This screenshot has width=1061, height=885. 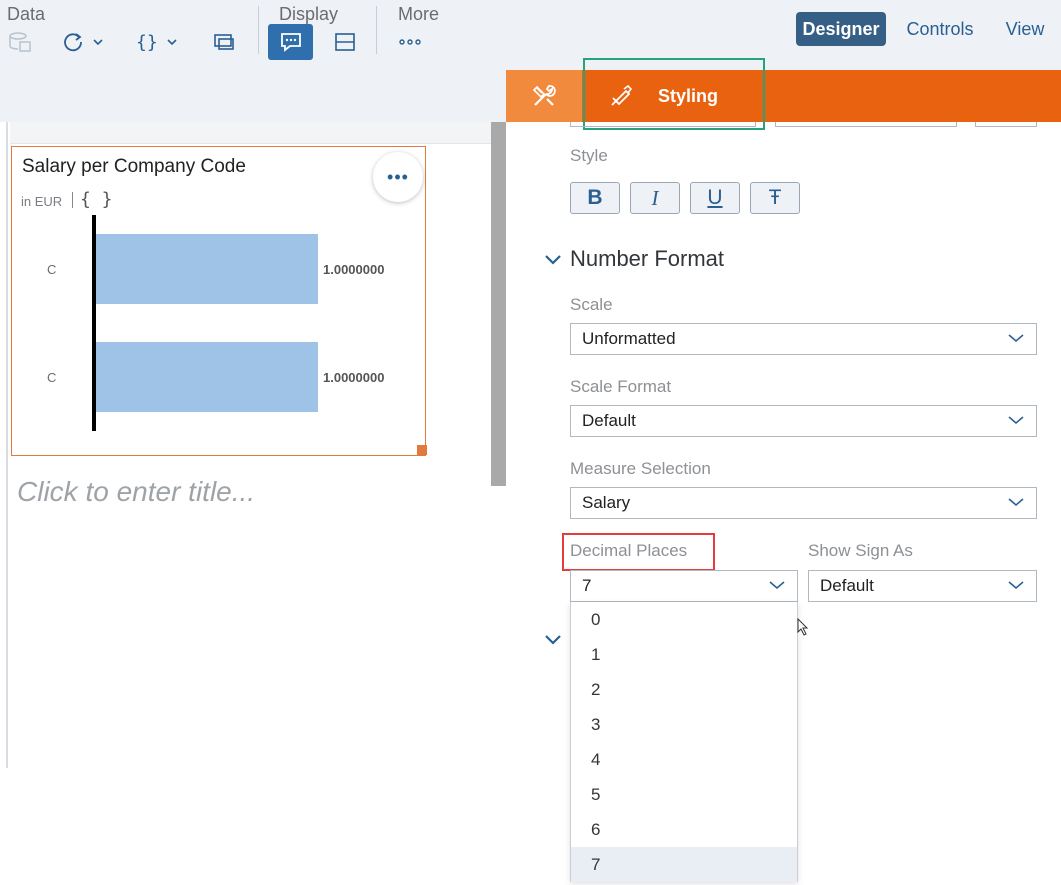 I want to click on italic-button: I, so click(x=655, y=198).